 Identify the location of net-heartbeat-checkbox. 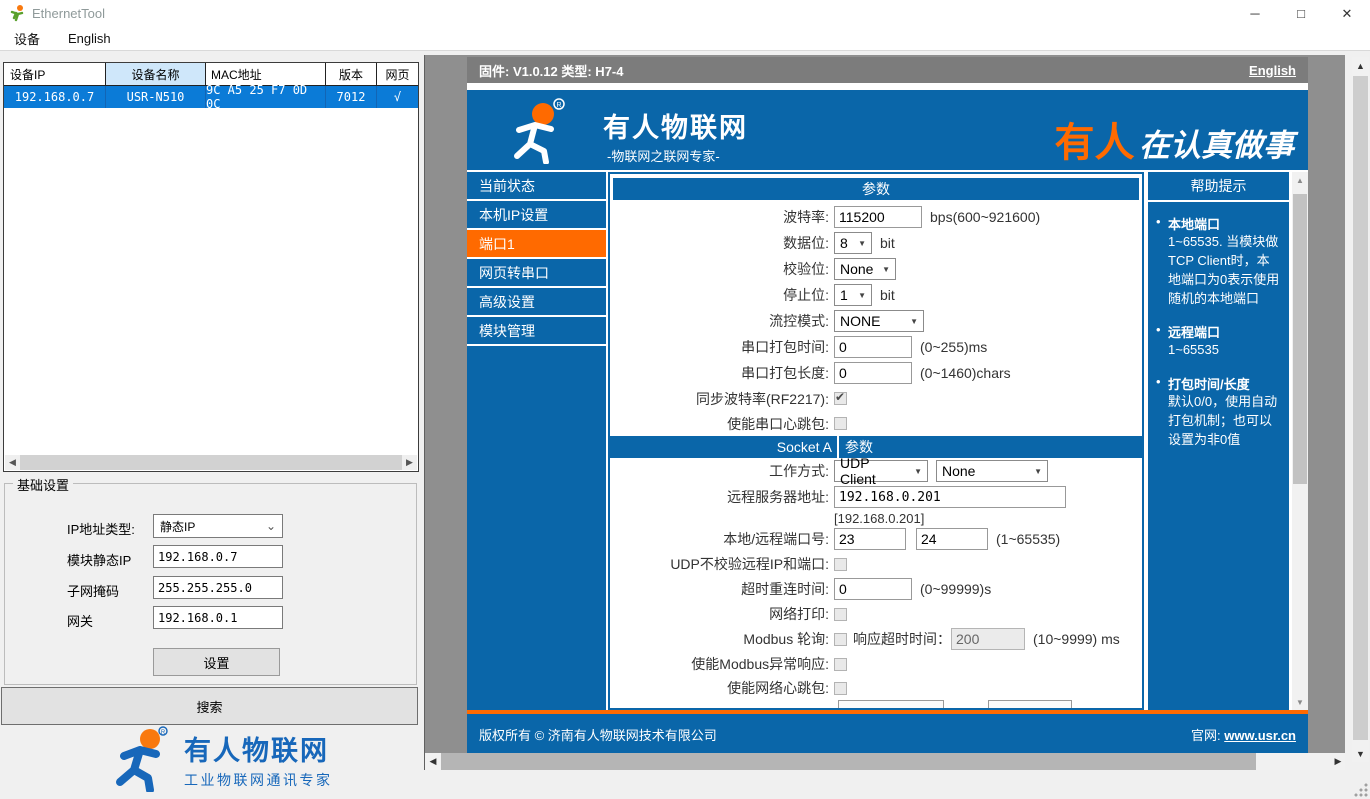
(840, 688).